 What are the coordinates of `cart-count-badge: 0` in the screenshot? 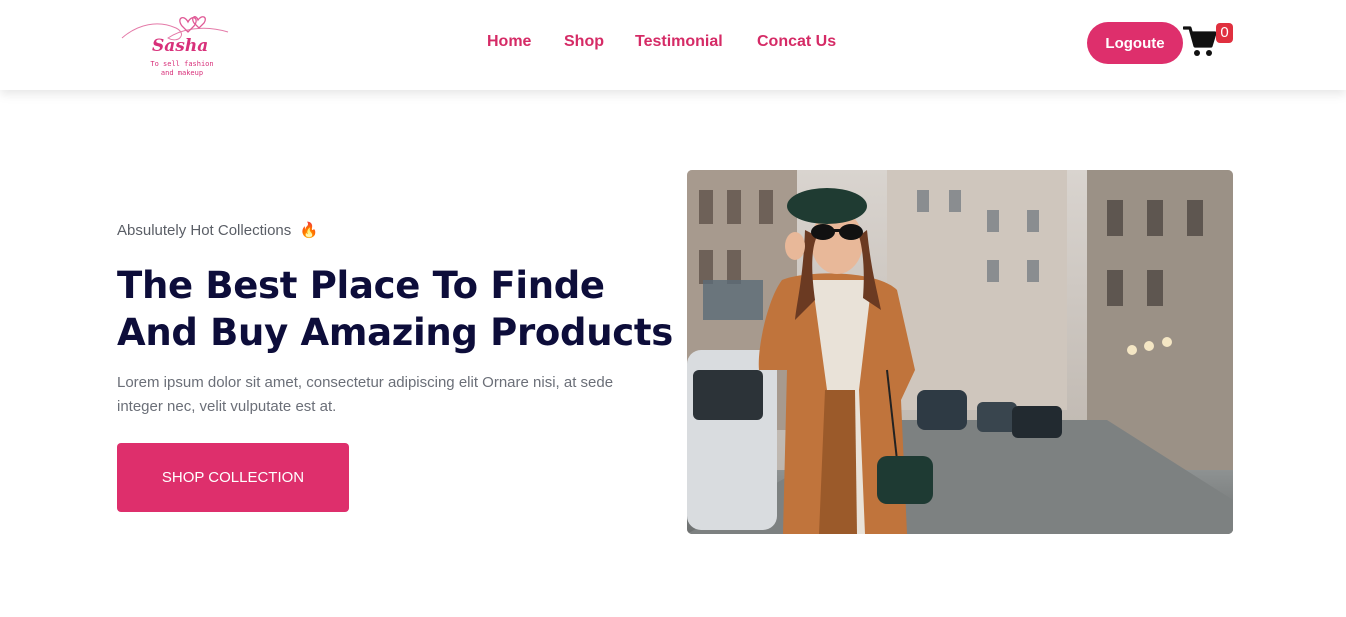 It's located at (1224, 33).